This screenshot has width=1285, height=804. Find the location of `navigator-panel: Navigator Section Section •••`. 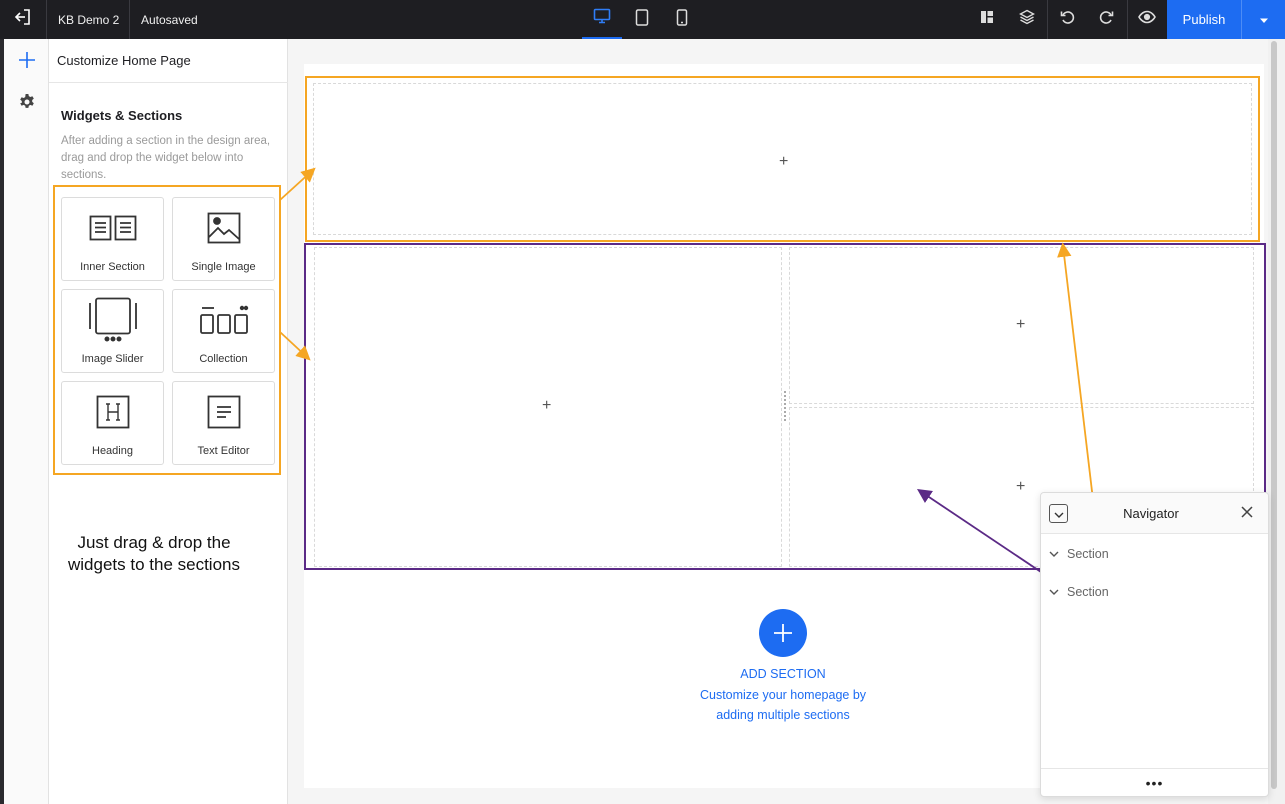

navigator-panel: Navigator Section Section ••• is located at coordinates (1154, 644).